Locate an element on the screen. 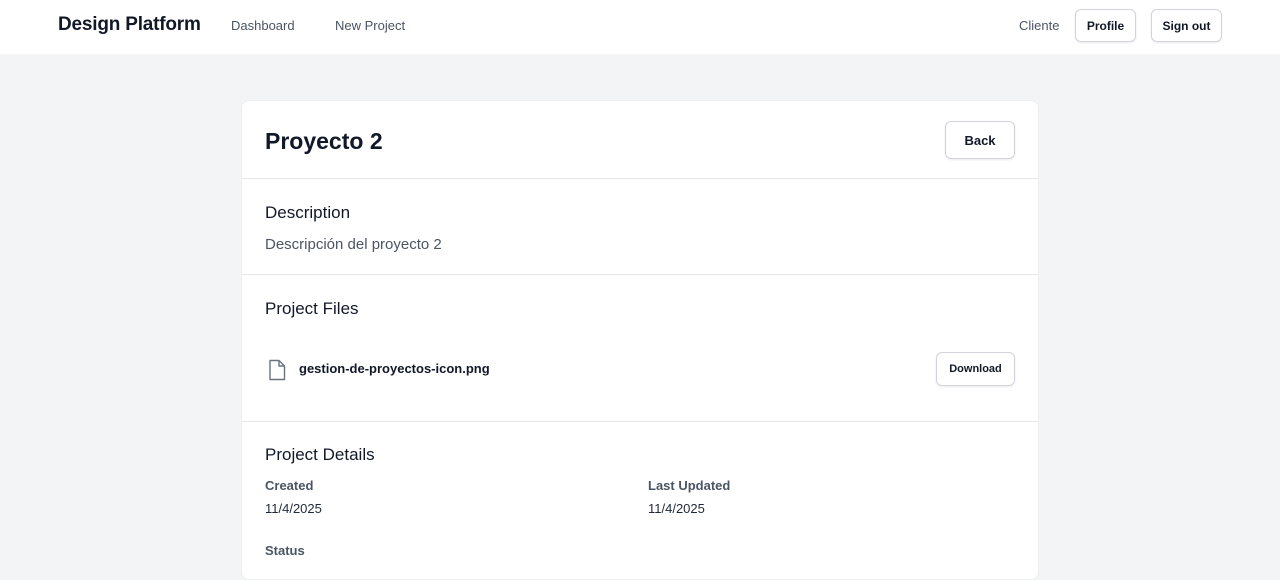 The width and height of the screenshot is (1280, 580). nav-link-new-project: New Project is located at coordinates (370, 25).